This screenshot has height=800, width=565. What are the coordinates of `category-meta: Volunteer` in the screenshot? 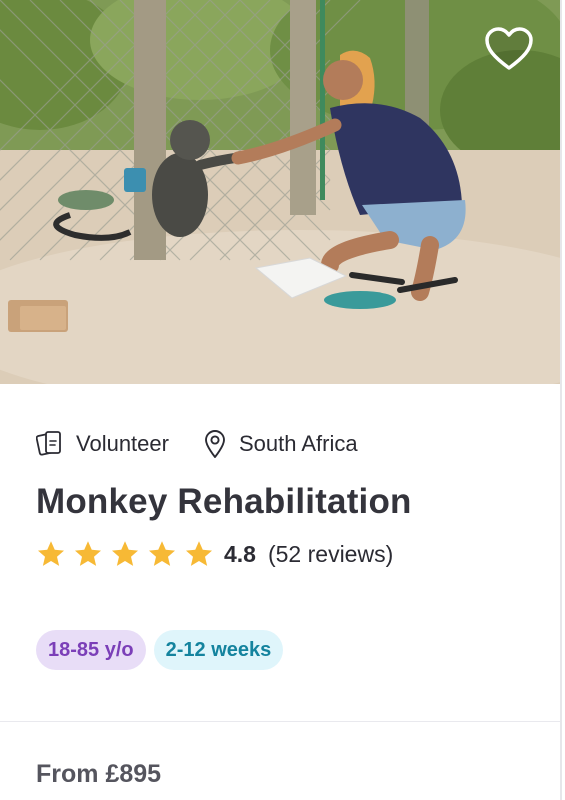 It's located at (102, 444).